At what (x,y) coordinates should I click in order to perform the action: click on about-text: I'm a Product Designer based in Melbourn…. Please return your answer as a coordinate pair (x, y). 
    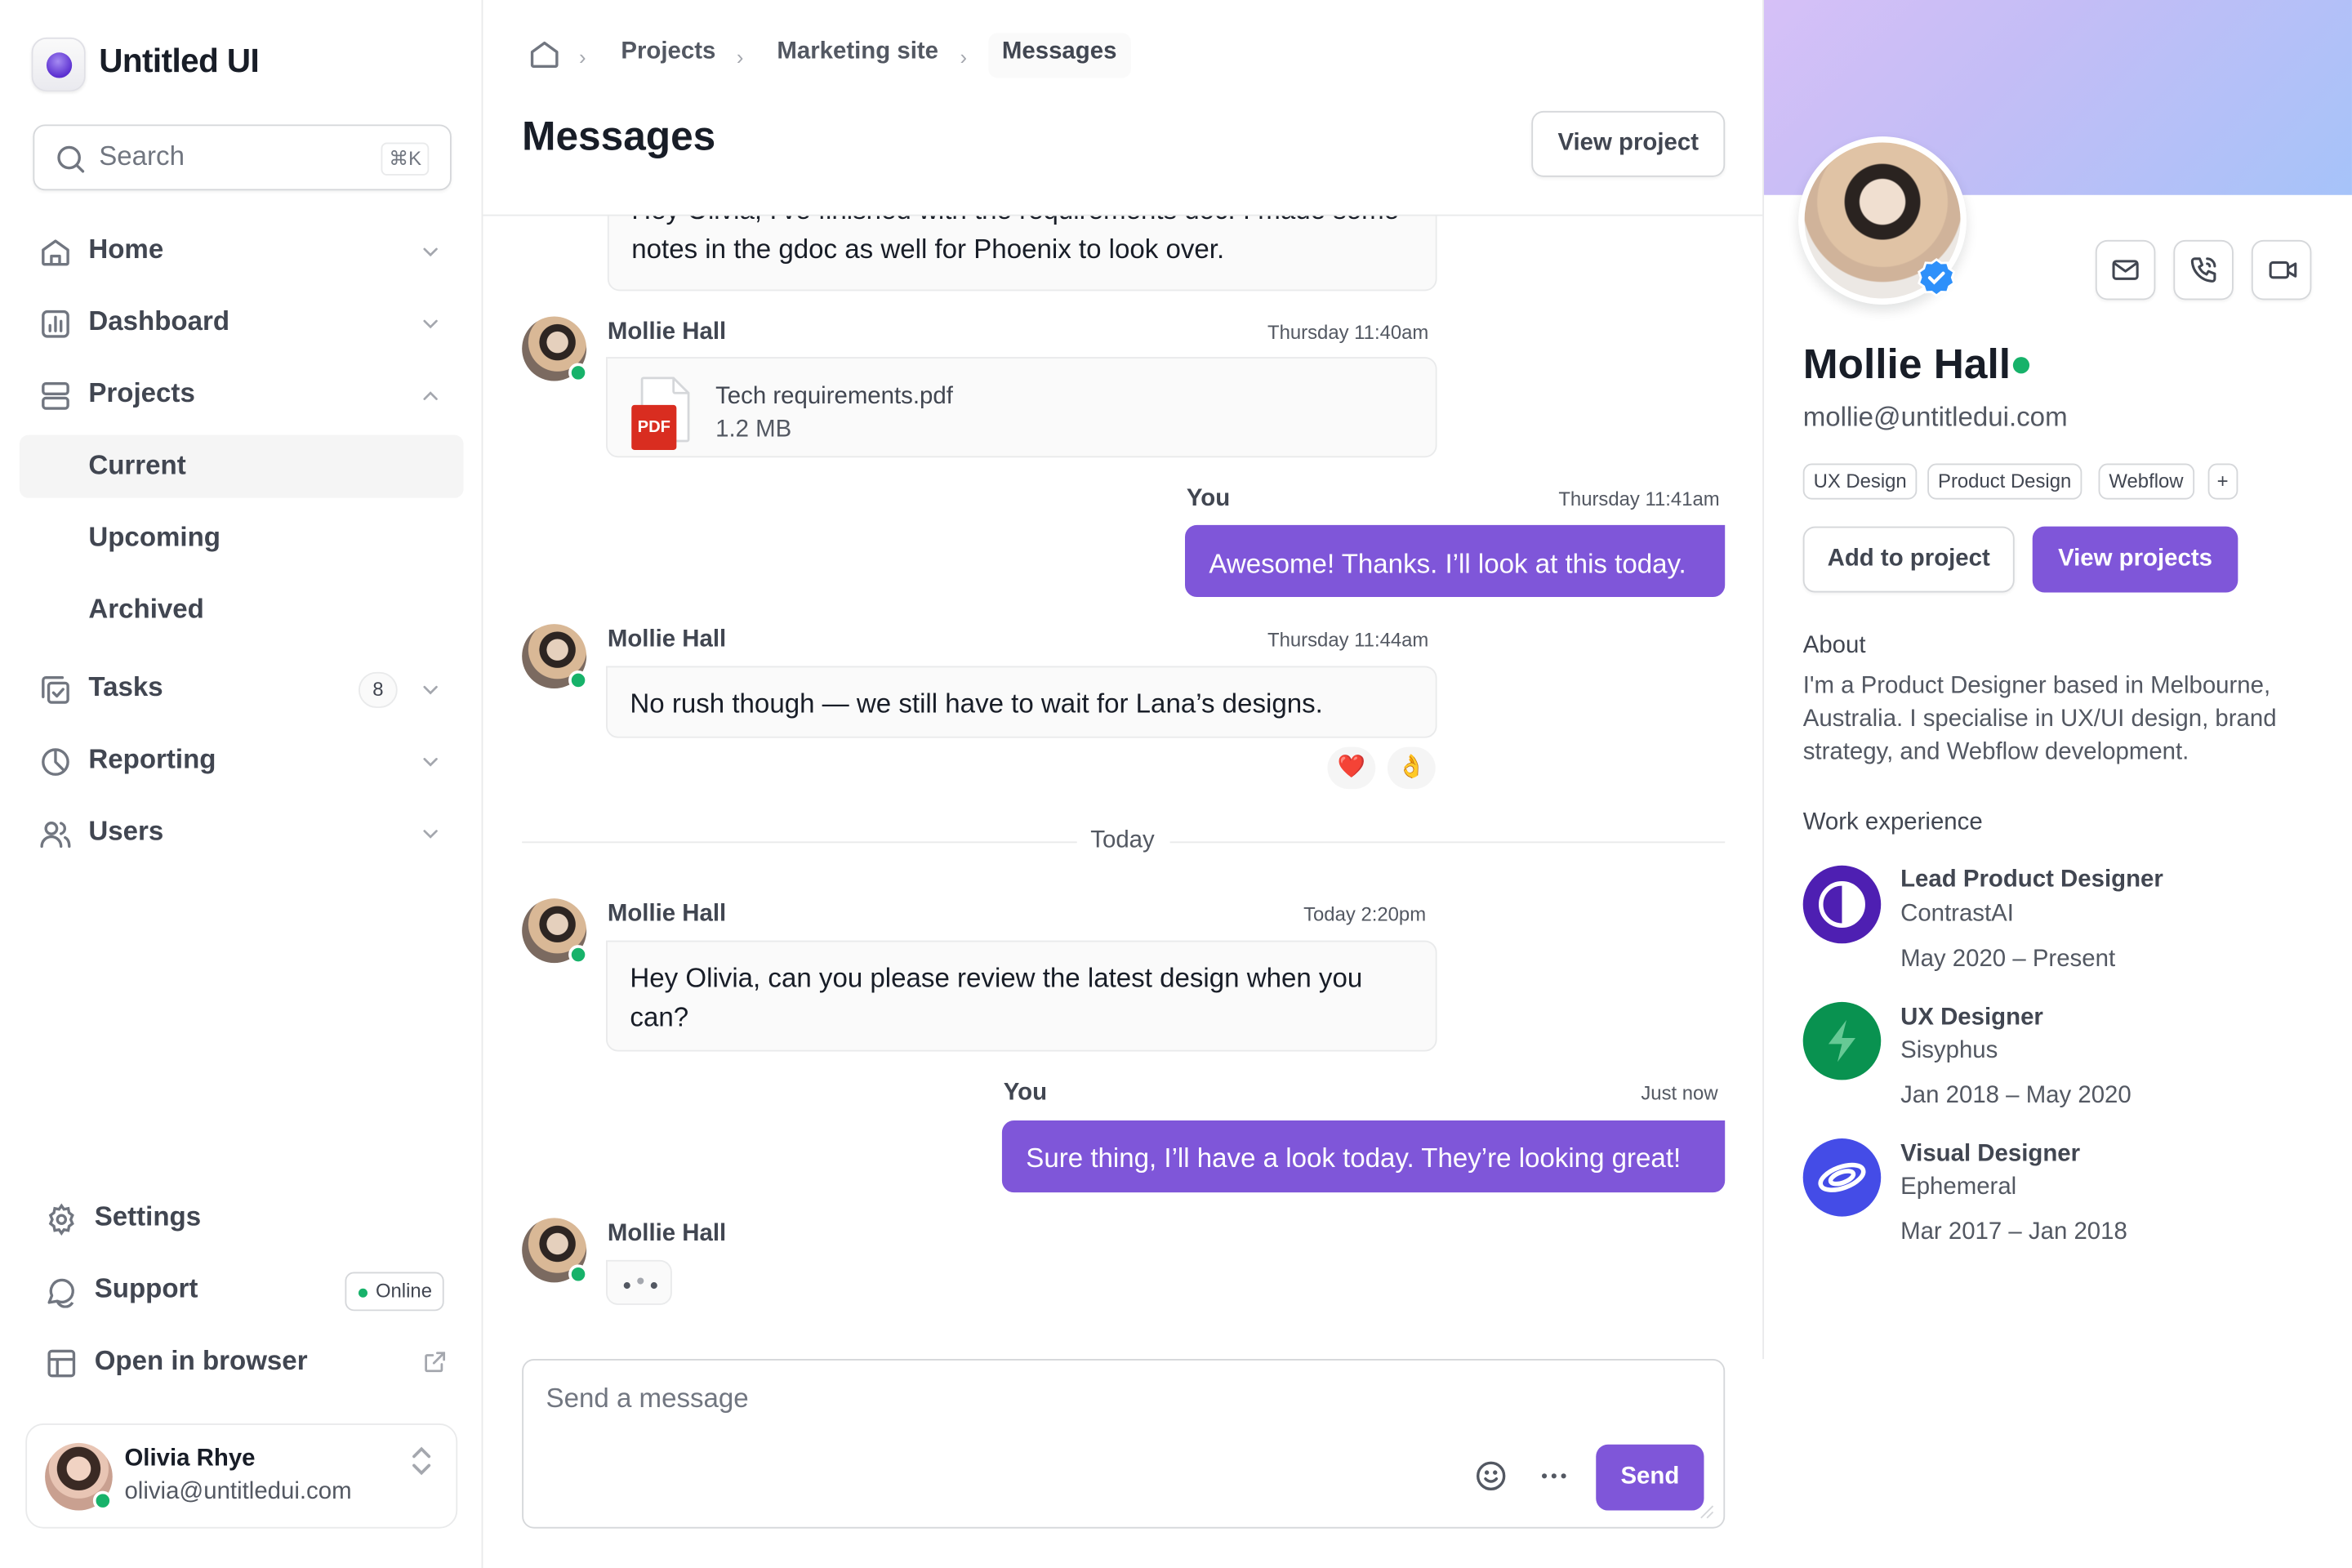
    Looking at the image, I should click on (2039, 719).